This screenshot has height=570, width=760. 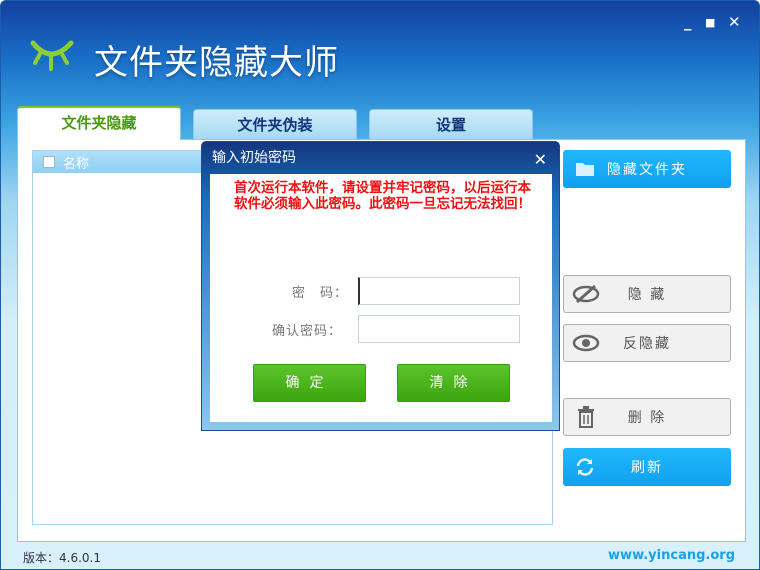 I want to click on hide-label: 隐 藏, so click(x=647, y=295).